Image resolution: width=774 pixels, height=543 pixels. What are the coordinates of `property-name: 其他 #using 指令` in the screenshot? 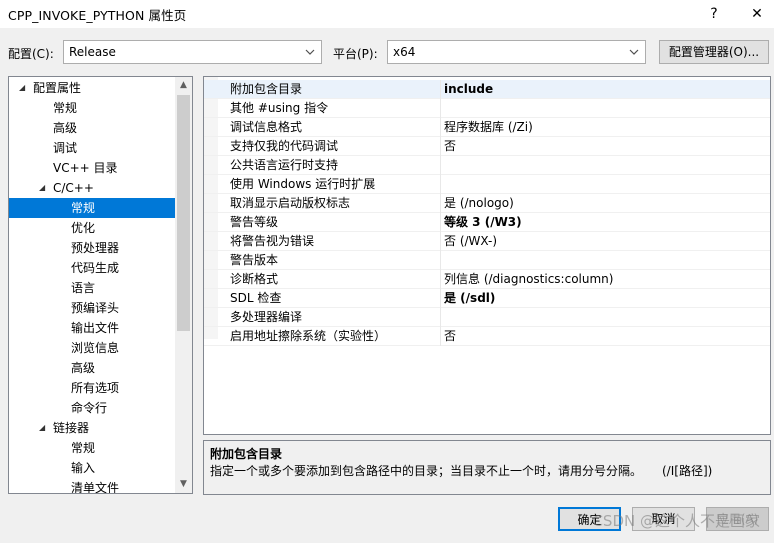 It's located at (279, 108).